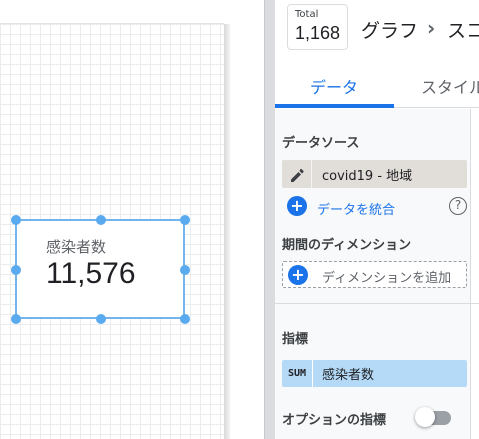 Image resolution: width=479 pixels, height=439 pixels. I want to click on blend-data-link: データを統合, so click(356, 208).